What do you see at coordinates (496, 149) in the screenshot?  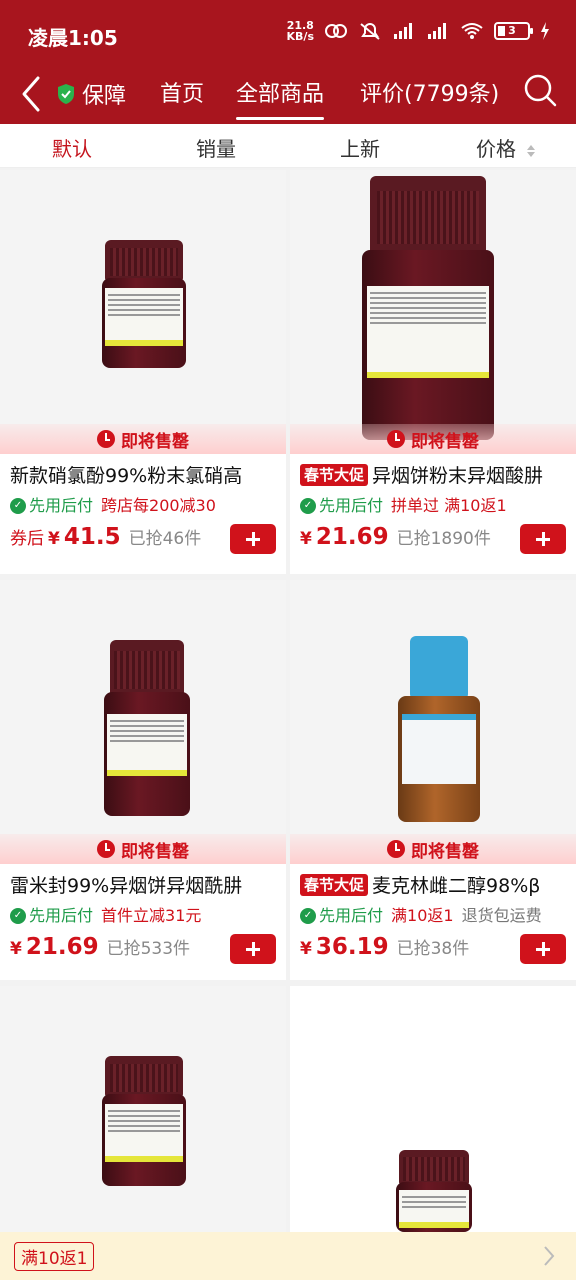 I see `sort-price-label: 价格` at bounding box center [496, 149].